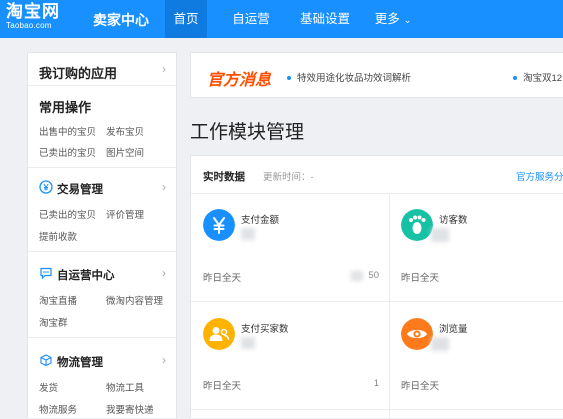 This screenshot has width=563, height=419. I want to click on yen-icon, so click(219, 225).